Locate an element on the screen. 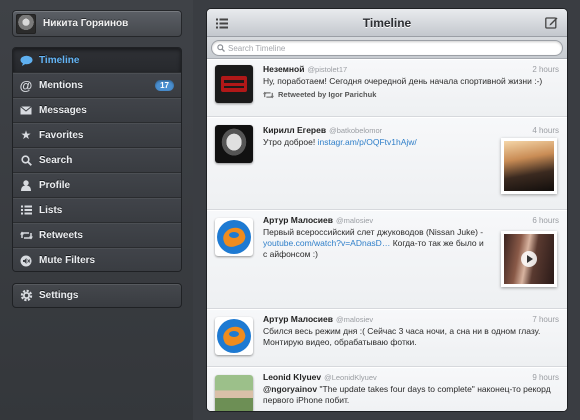  search-input is located at coordinates (383, 48).